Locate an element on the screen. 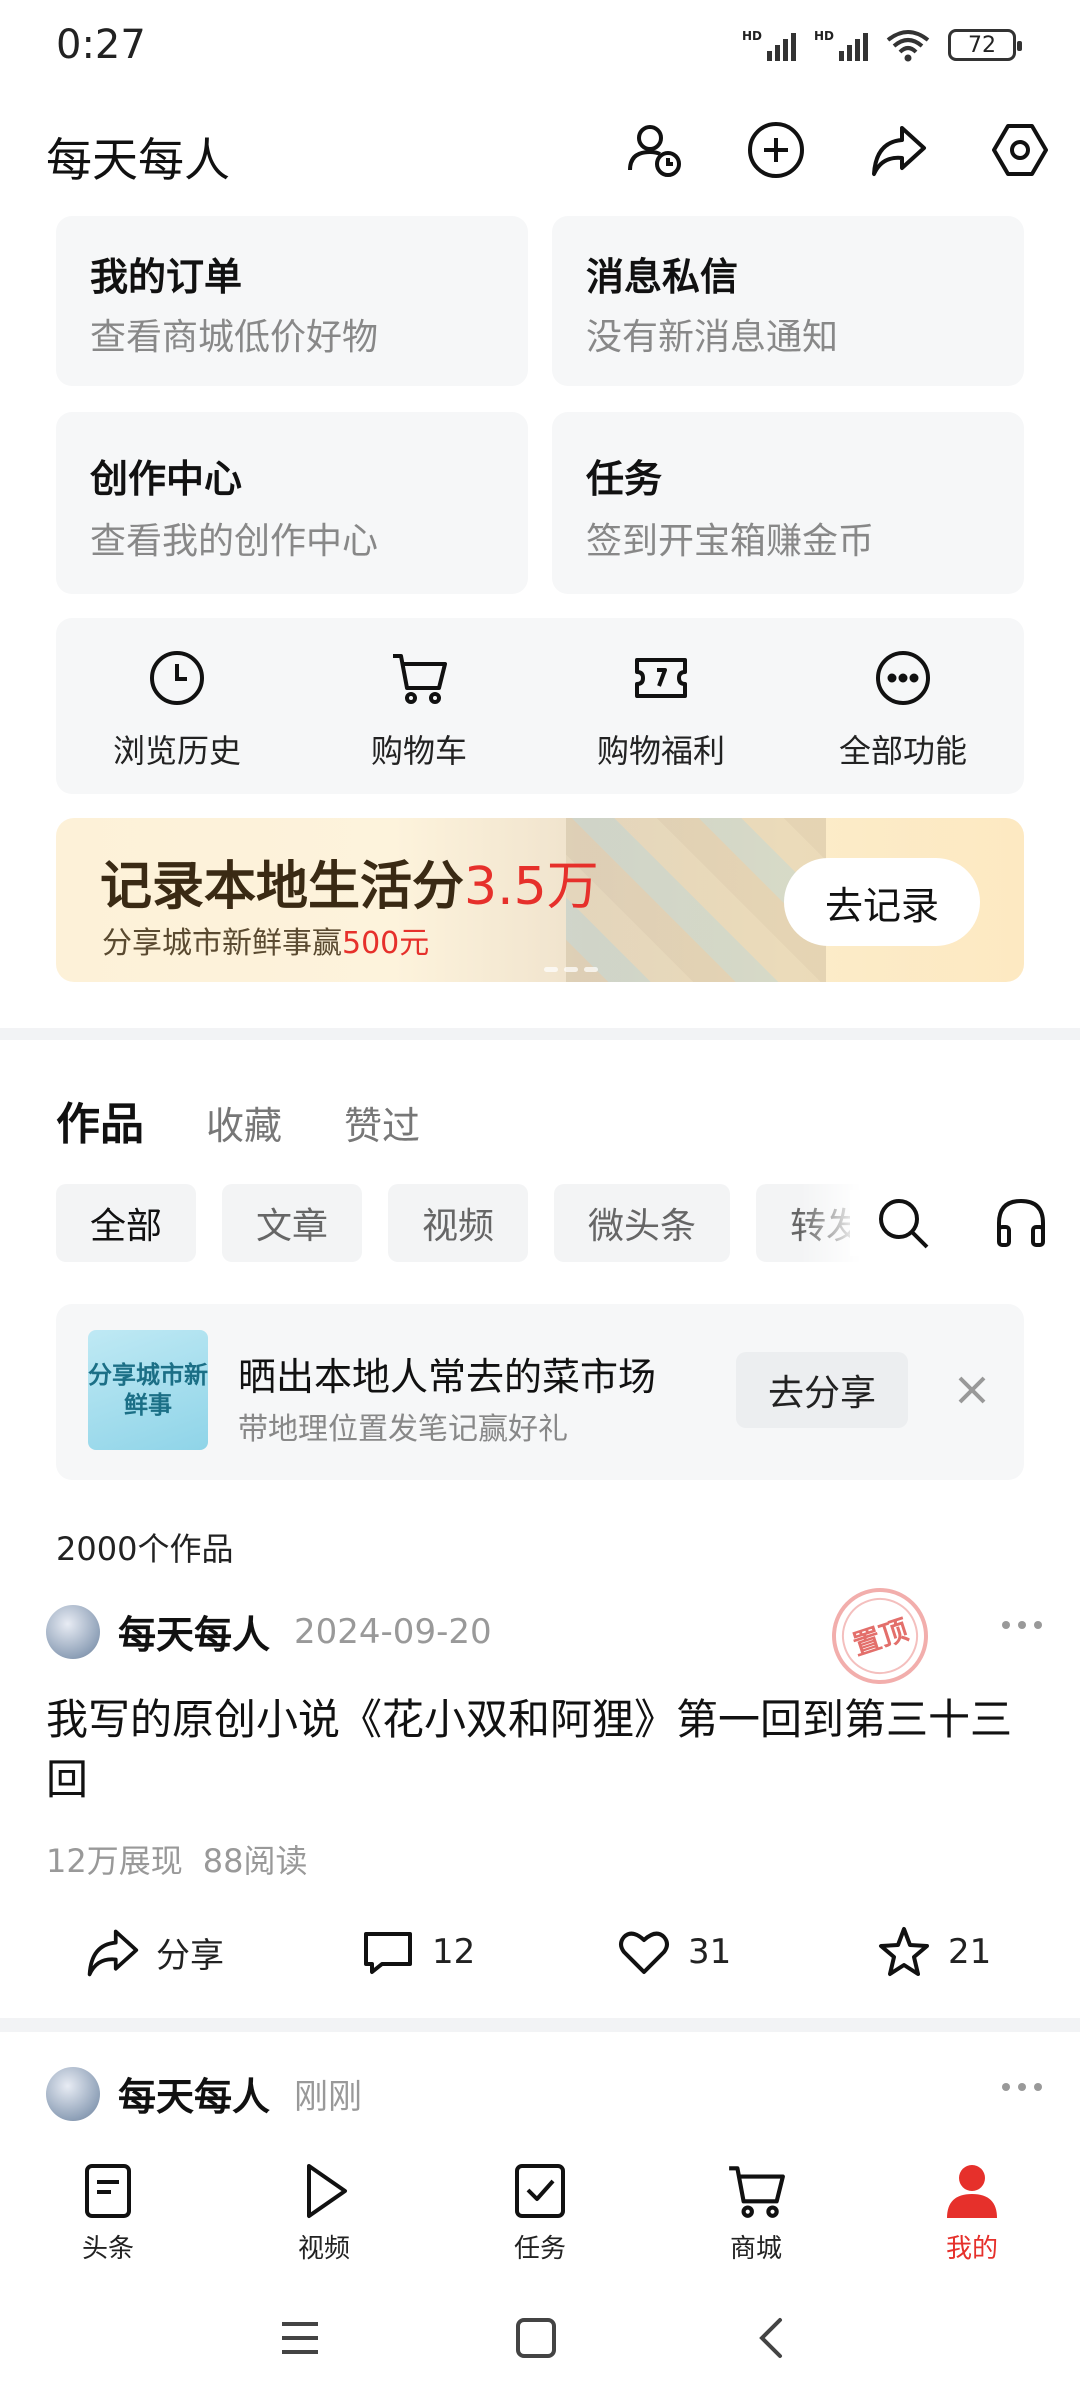  chip-all: 全部 is located at coordinates (126, 1223).